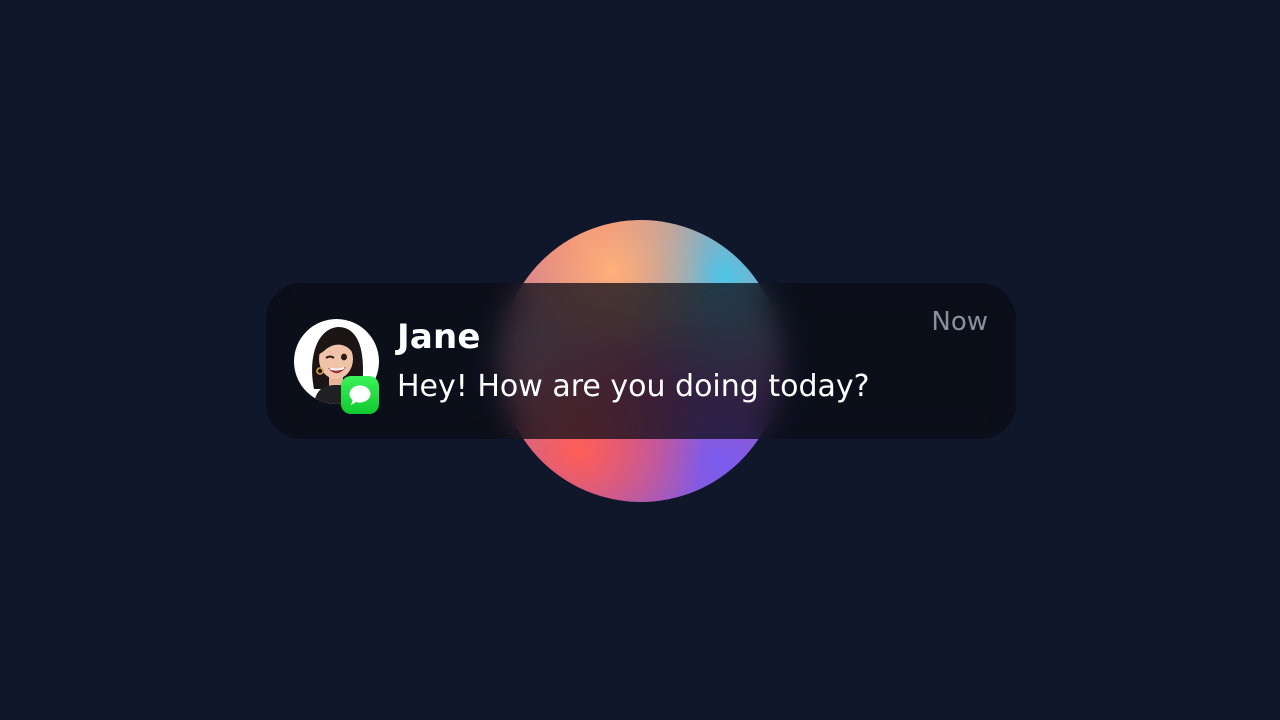 Image resolution: width=1280 pixels, height=720 pixels. I want to click on messages-app-badge, so click(360, 395).